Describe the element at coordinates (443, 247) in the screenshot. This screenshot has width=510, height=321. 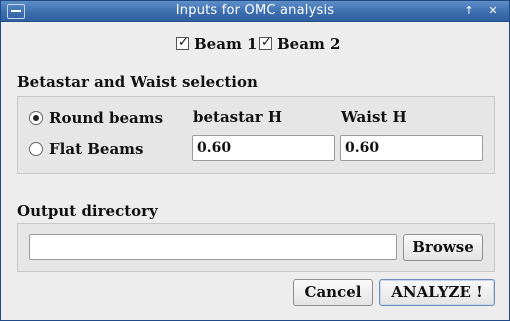
I see `browse-button: Browse` at that location.